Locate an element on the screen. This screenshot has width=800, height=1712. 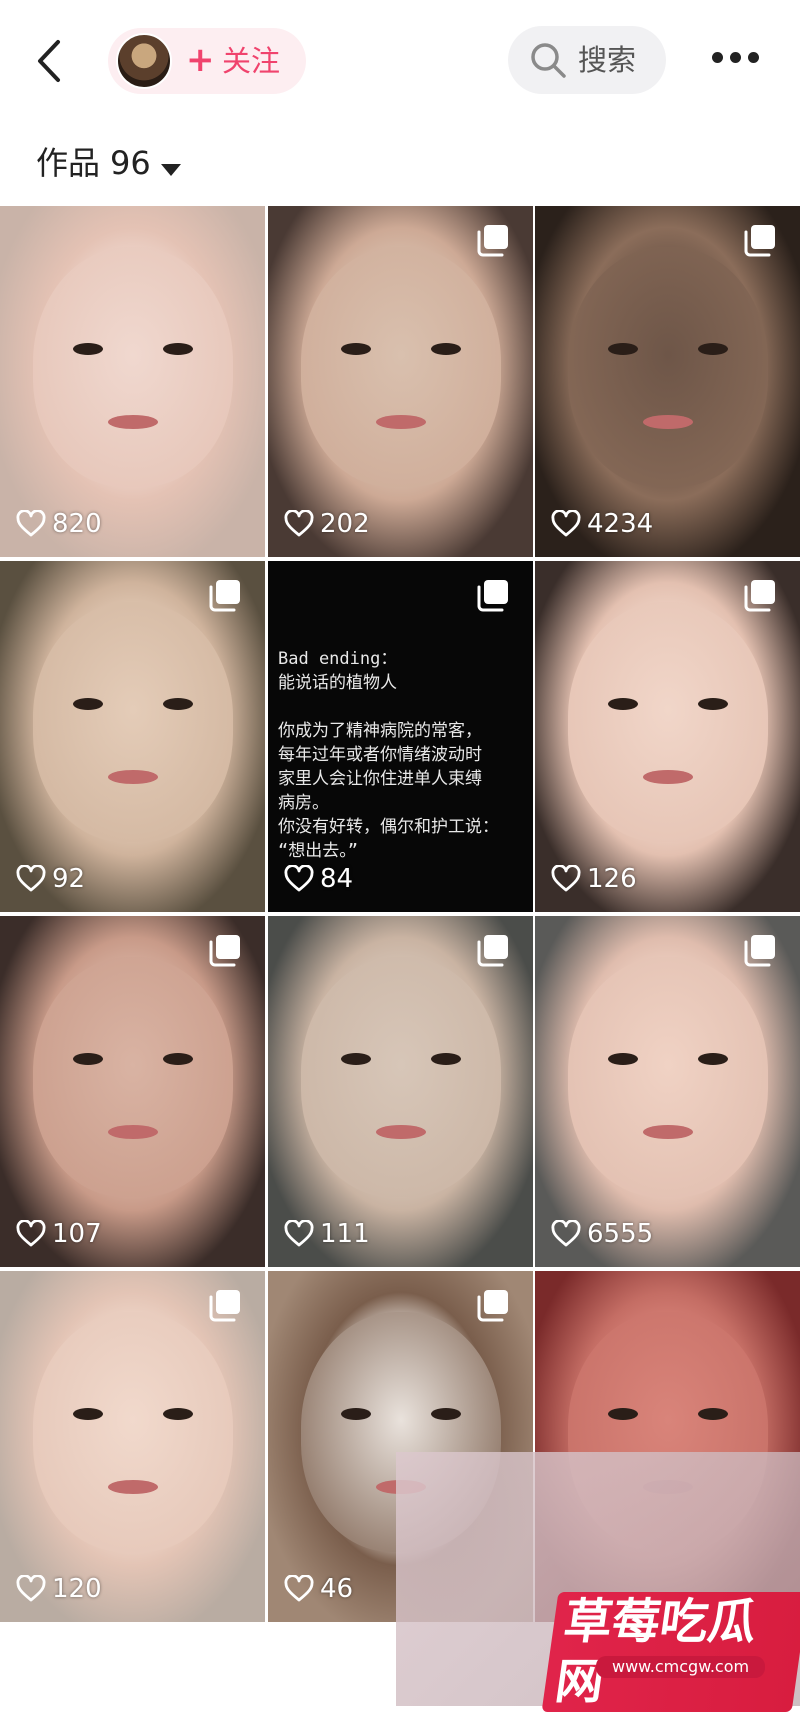
search-label: 搜索 is located at coordinates (607, 60).